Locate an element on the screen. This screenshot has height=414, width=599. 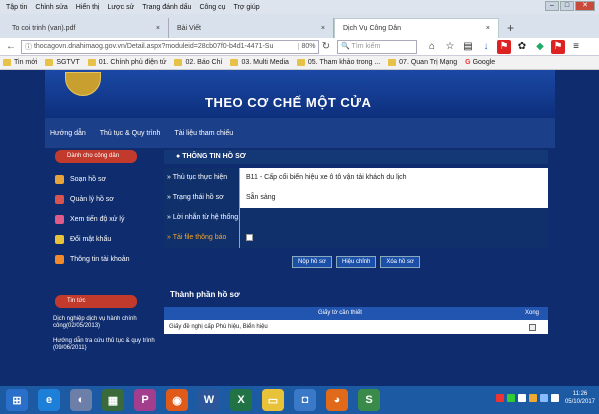
menu-edit: Chỉnh sửa is located at coordinates (51, 7).